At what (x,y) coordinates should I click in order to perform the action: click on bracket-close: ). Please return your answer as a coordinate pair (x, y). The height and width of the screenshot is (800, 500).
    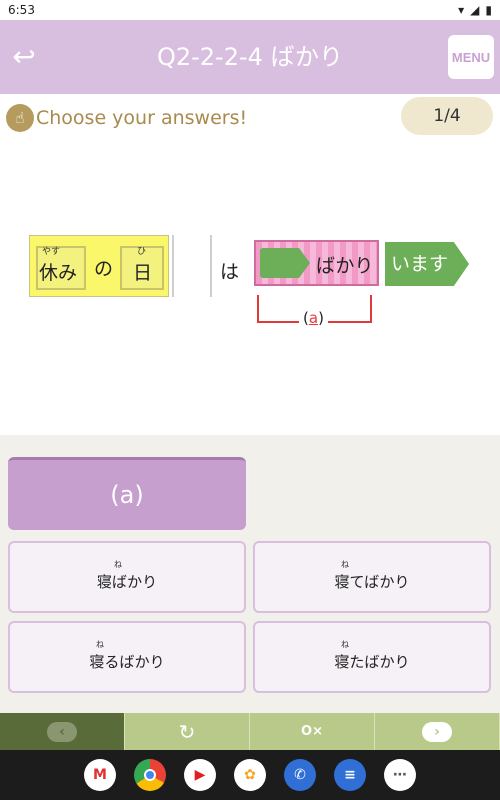
    Looking at the image, I should click on (321, 318).